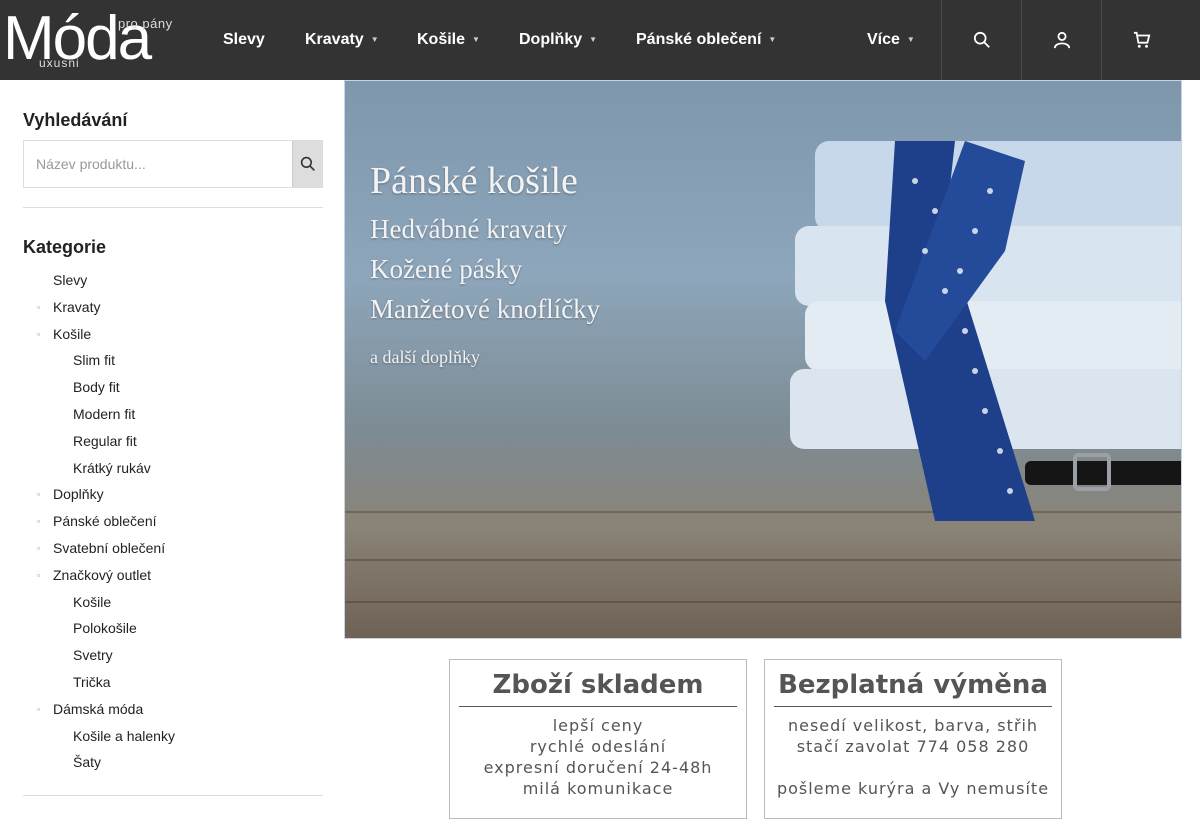 The height and width of the screenshot is (819, 1200). What do you see at coordinates (159, 164) in the screenshot?
I see `search-input` at bounding box center [159, 164].